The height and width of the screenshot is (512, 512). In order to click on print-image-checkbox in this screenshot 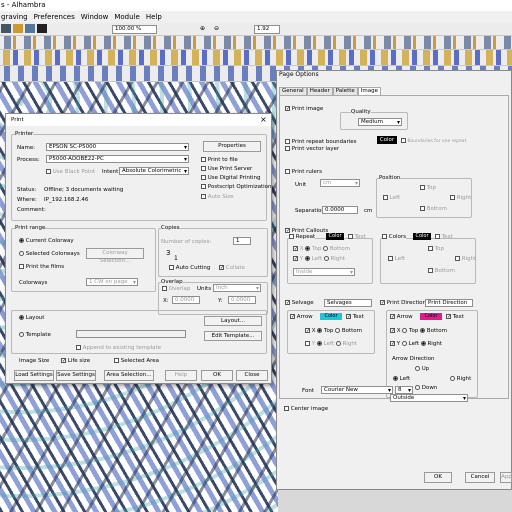, I will do `click(287, 108)`.